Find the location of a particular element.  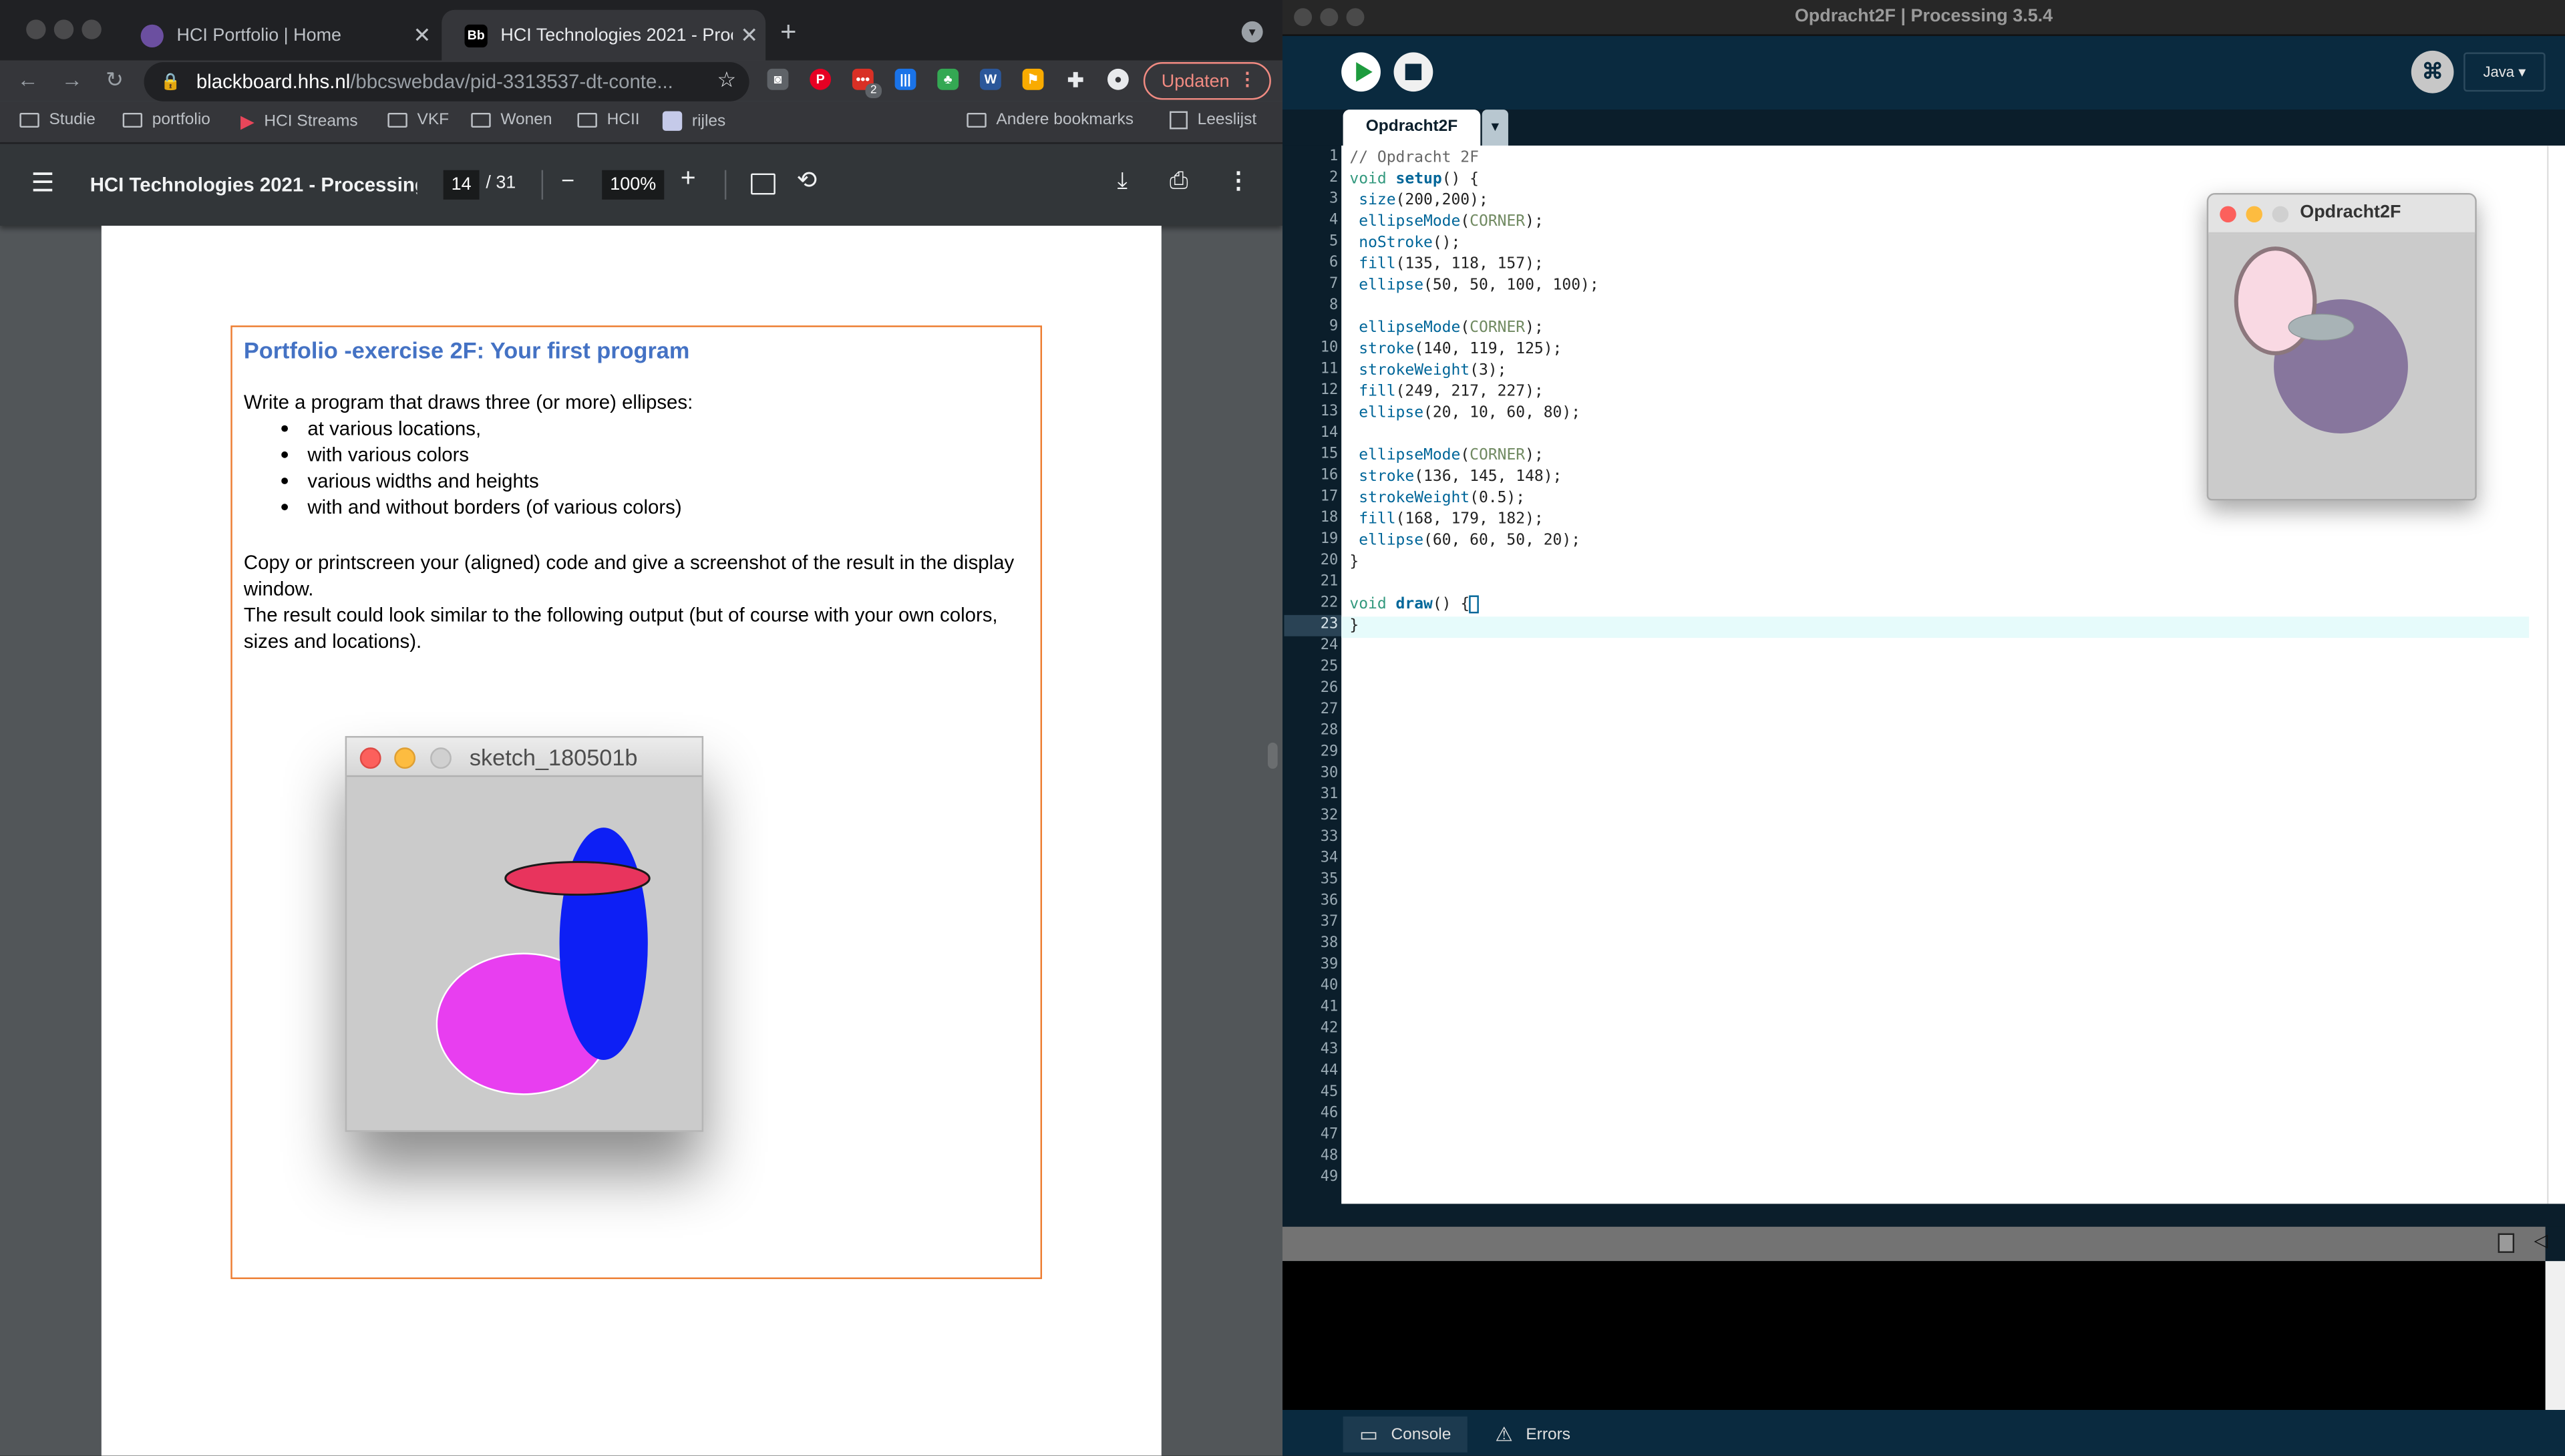

download-icon: ⤓ is located at coordinates (1123, 181).